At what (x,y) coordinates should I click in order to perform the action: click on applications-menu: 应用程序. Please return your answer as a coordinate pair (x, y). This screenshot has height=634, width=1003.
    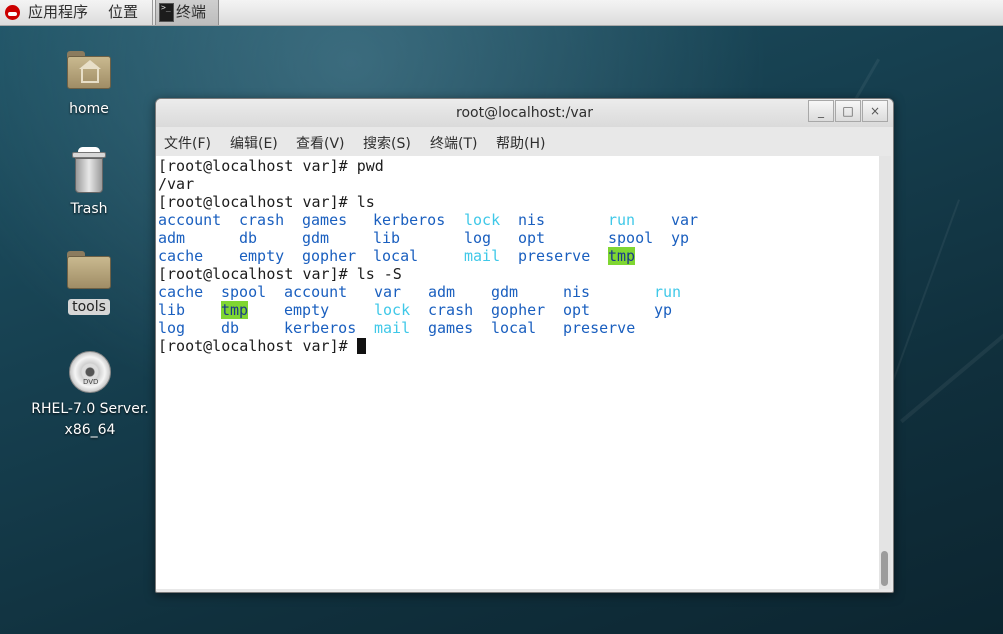
    Looking at the image, I should click on (58, 12).